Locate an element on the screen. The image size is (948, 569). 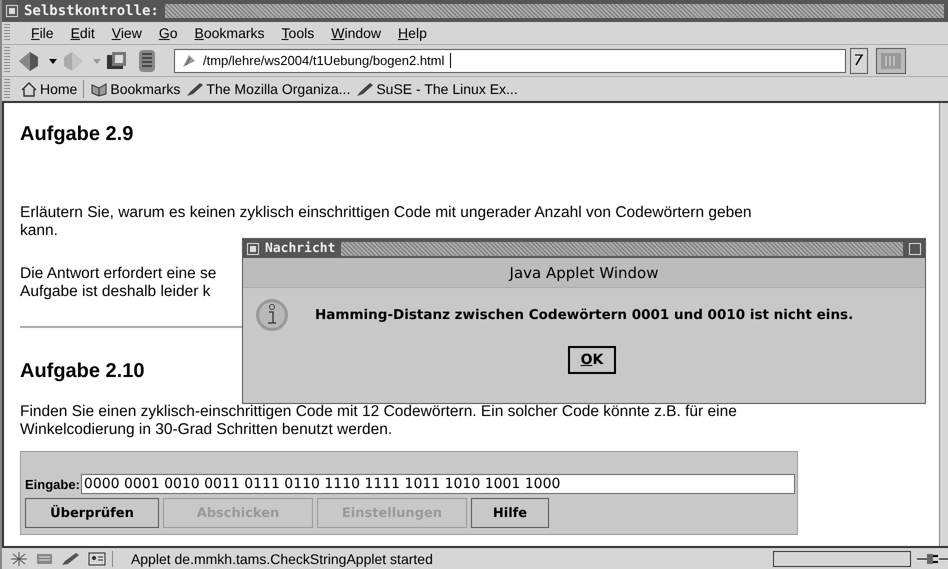
address-field: /tmp/lehre/ws2004/t1Uebung/bogen2.html is located at coordinates (510, 60).